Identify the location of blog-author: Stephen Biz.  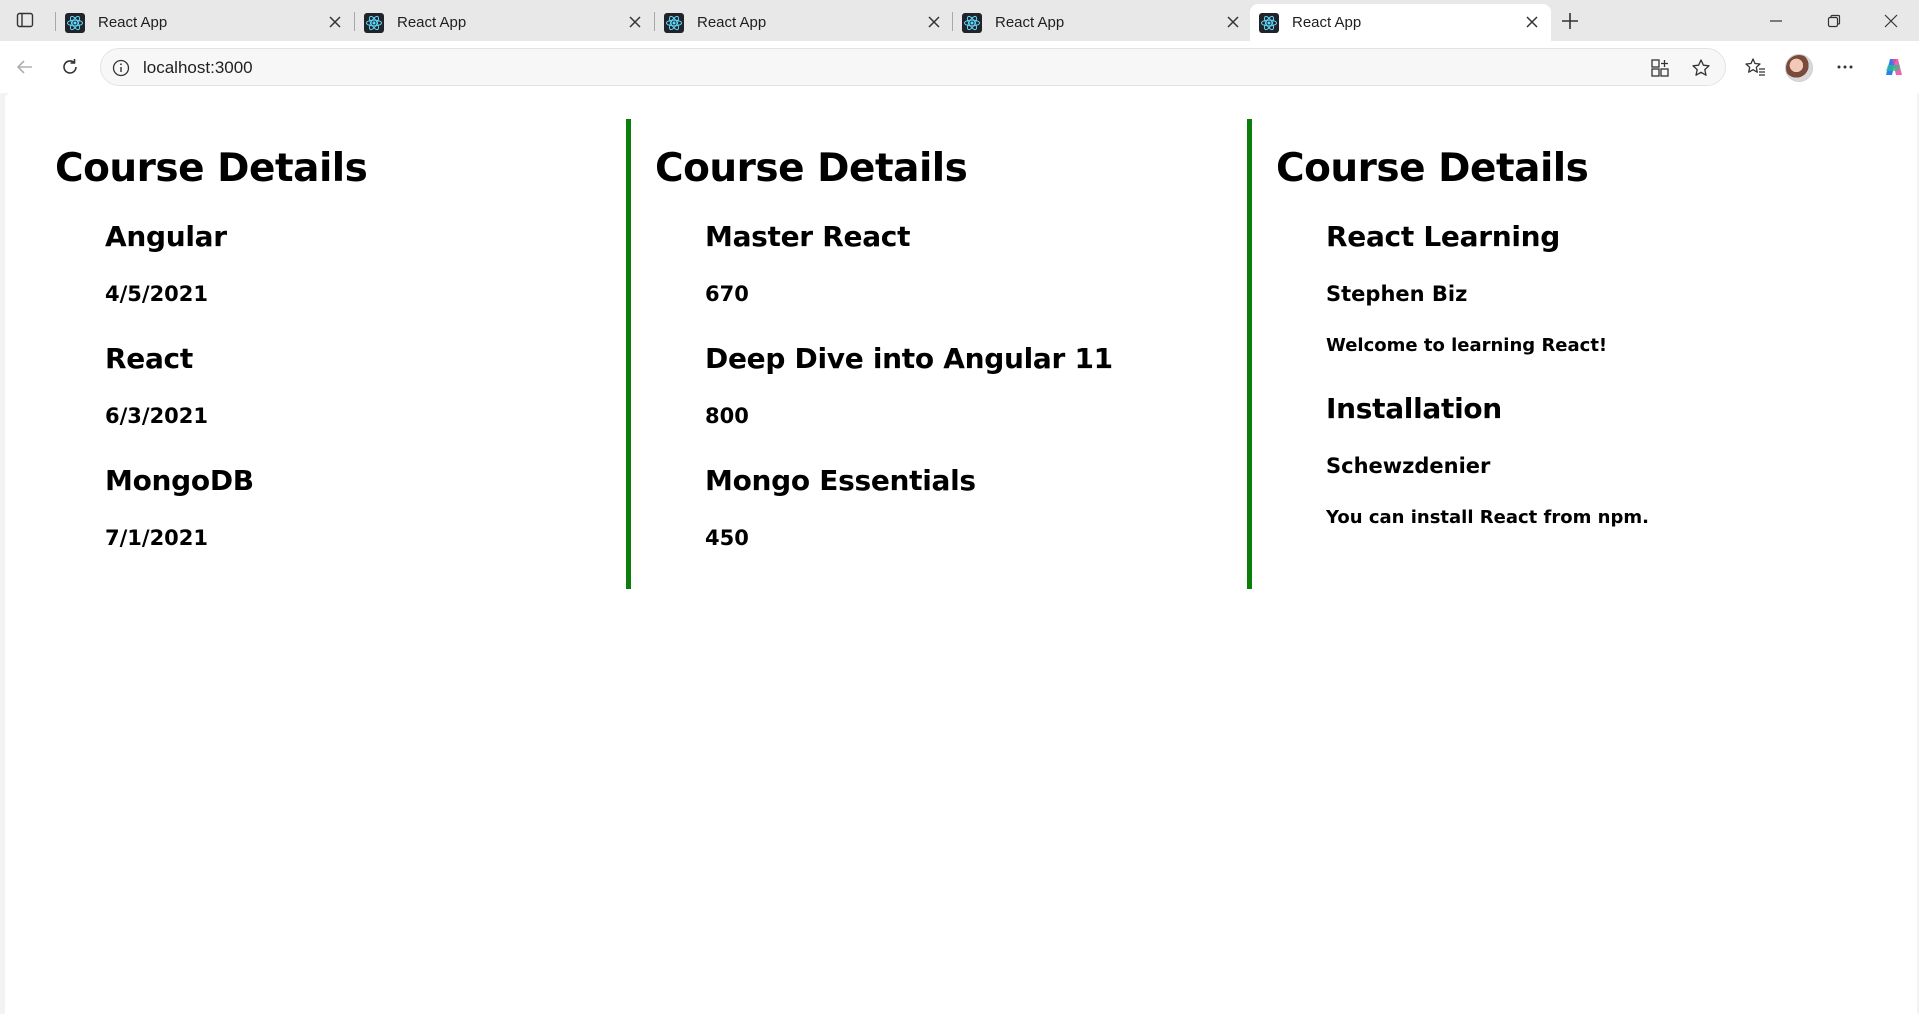
(1397, 294).